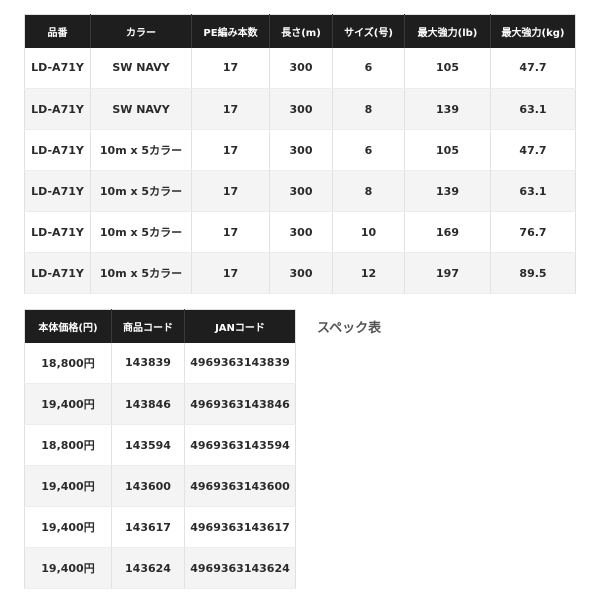 The image size is (600, 600). I want to click on cell-jan-code: 4969363143594, so click(240, 445).